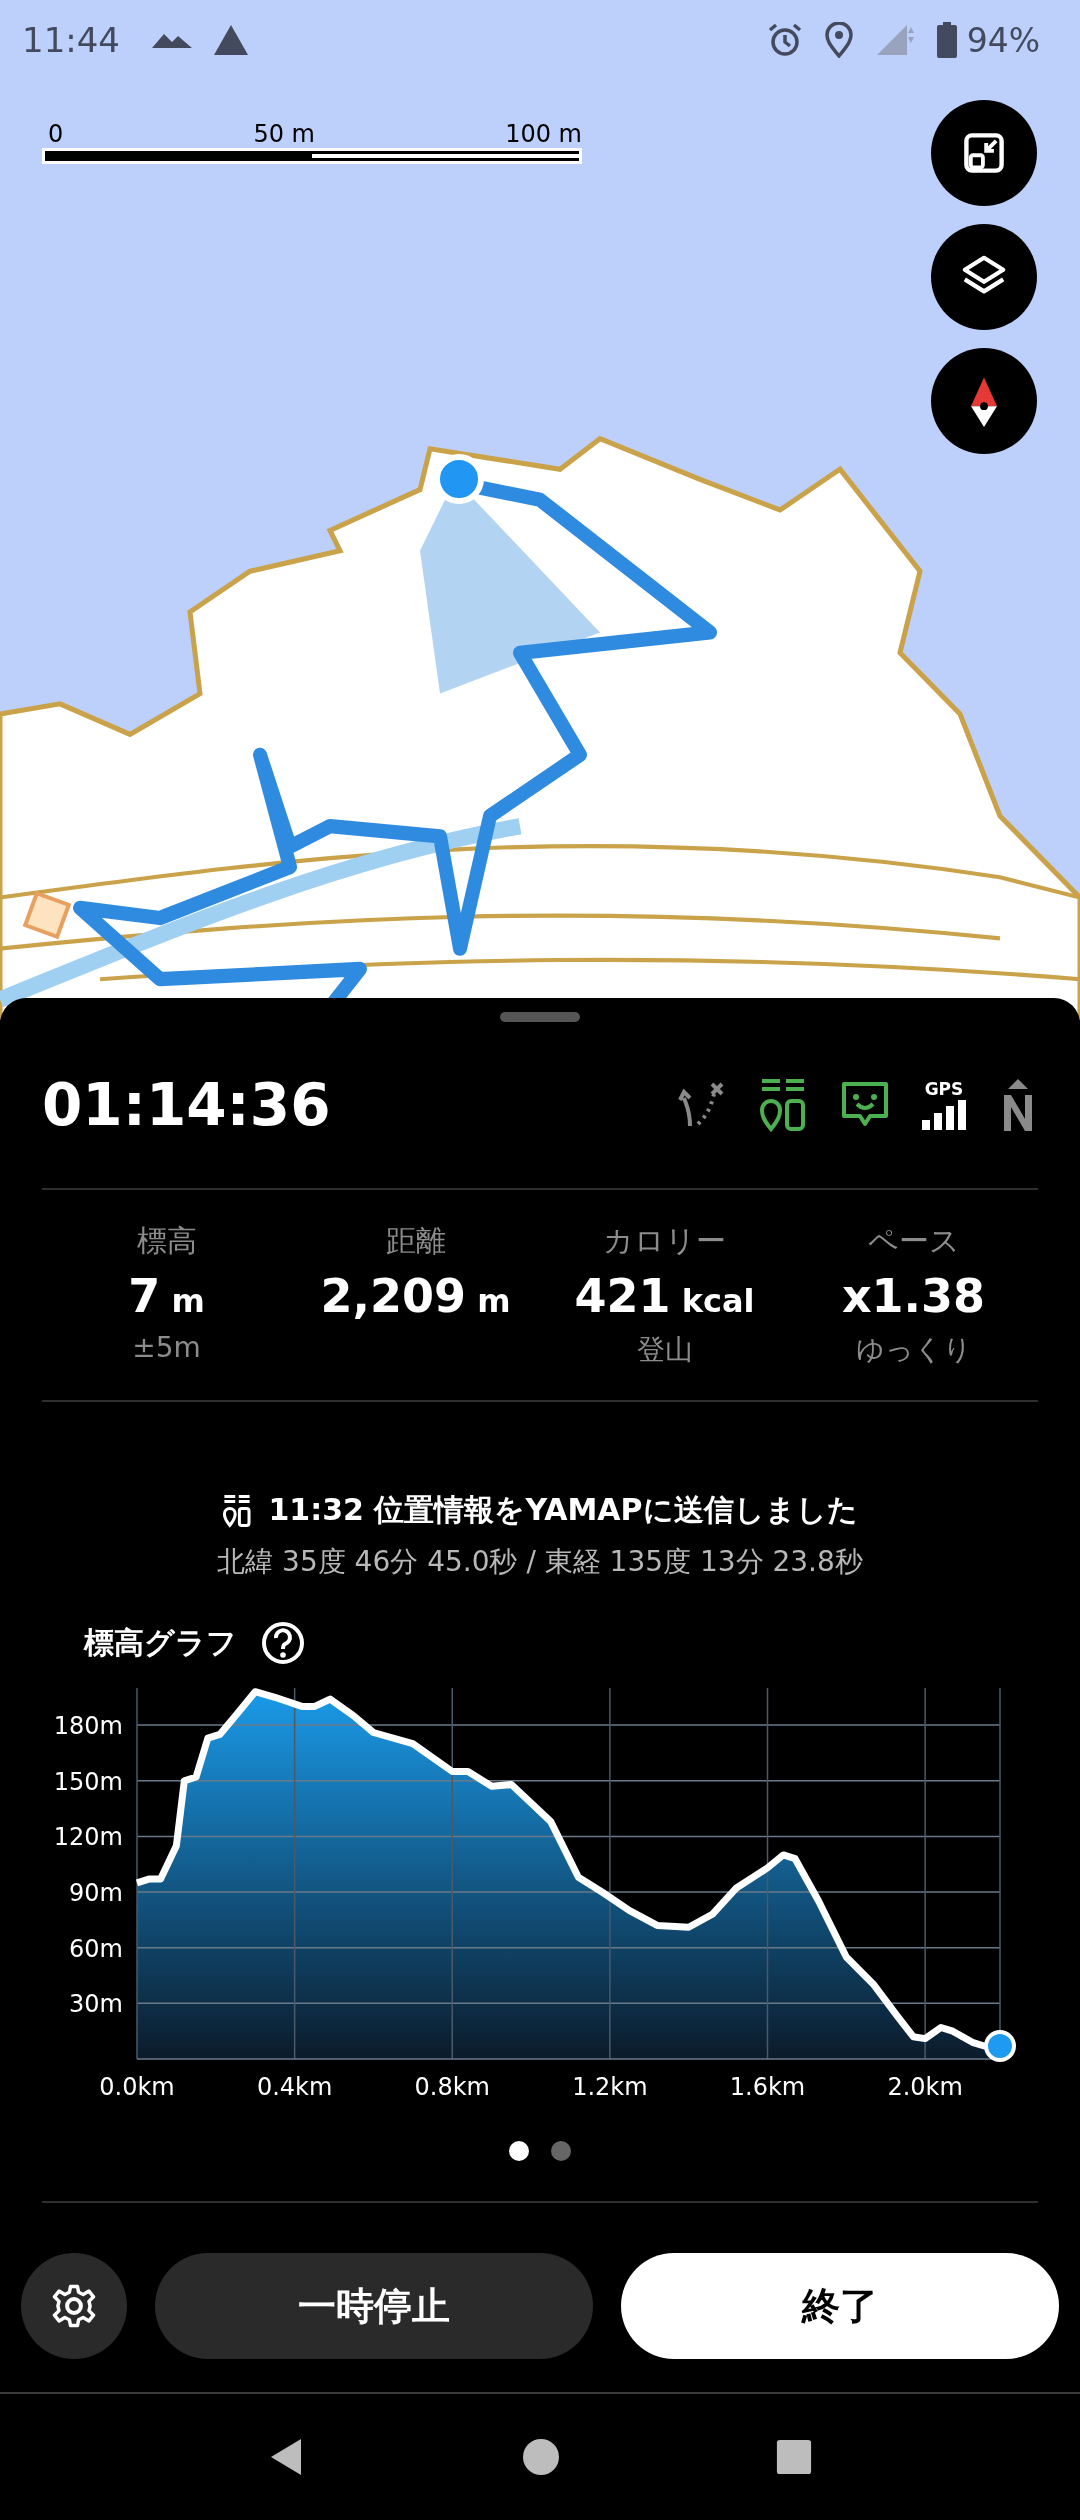  What do you see at coordinates (794, 2457) in the screenshot?
I see `recents-icon` at bounding box center [794, 2457].